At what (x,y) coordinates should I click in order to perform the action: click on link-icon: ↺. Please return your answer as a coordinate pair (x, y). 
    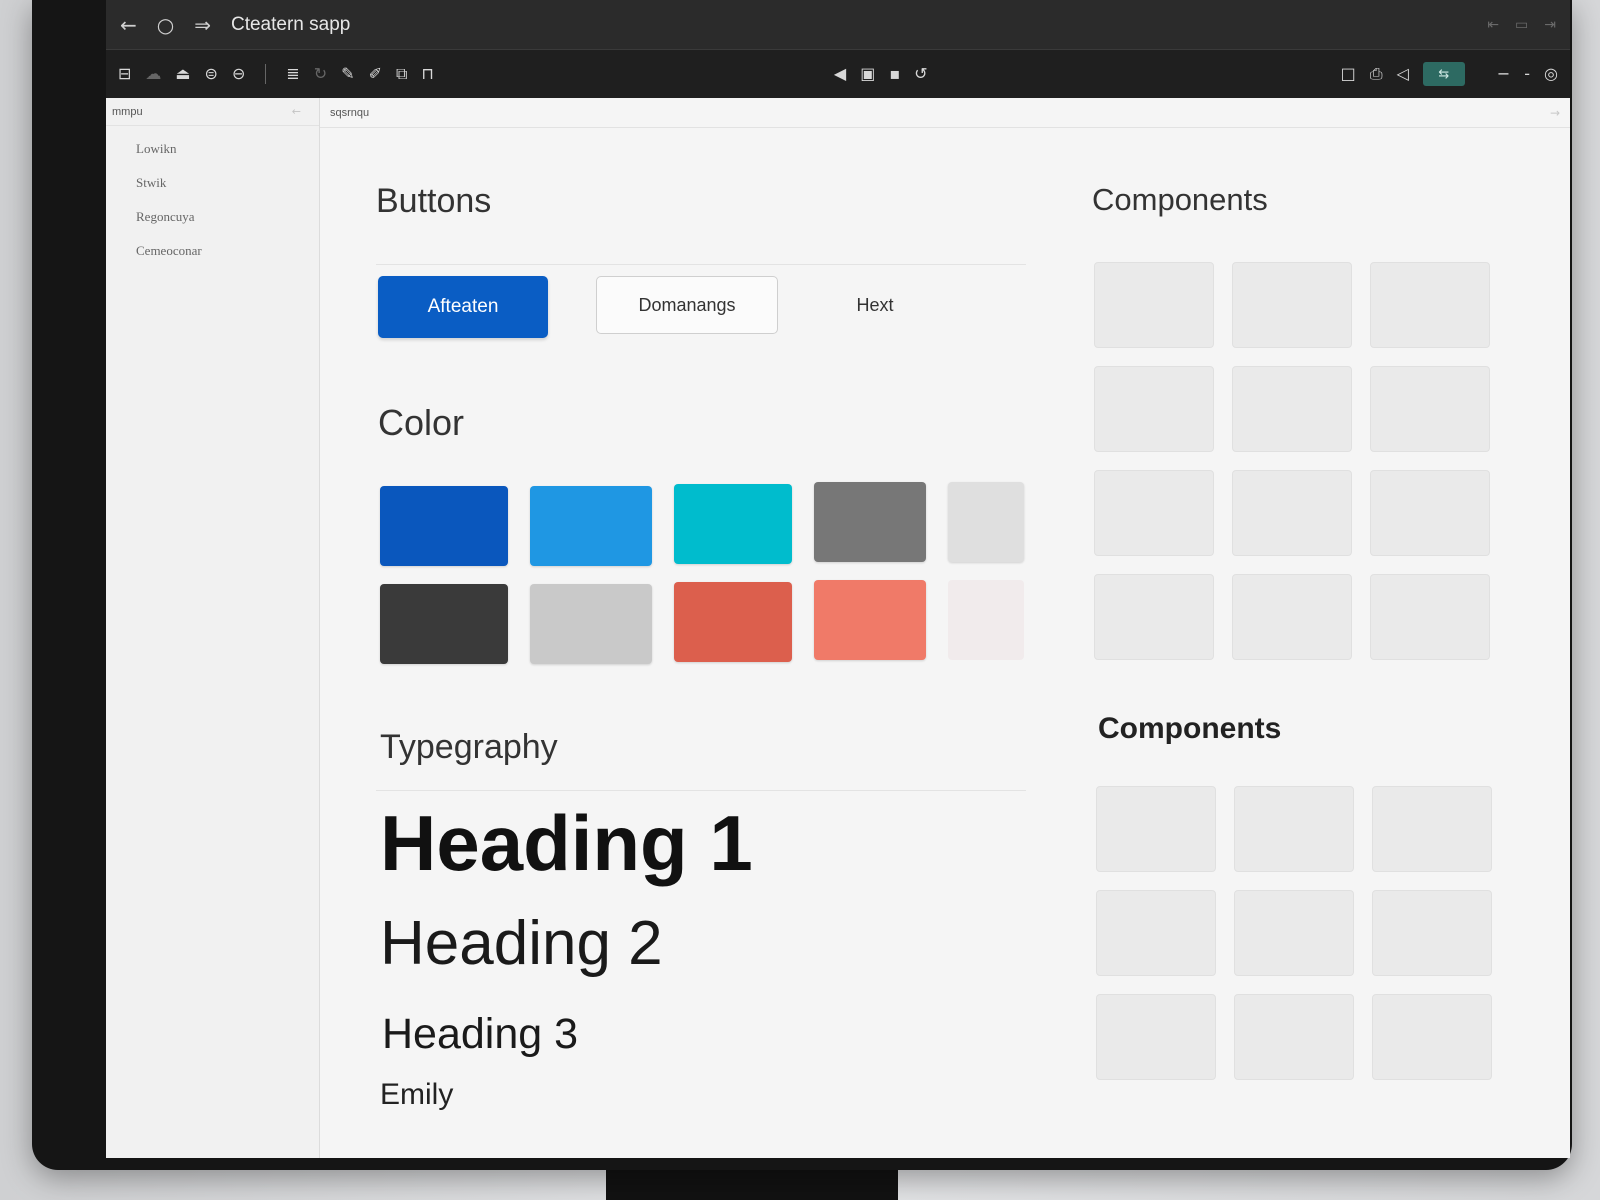
    Looking at the image, I should click on (920, 74).